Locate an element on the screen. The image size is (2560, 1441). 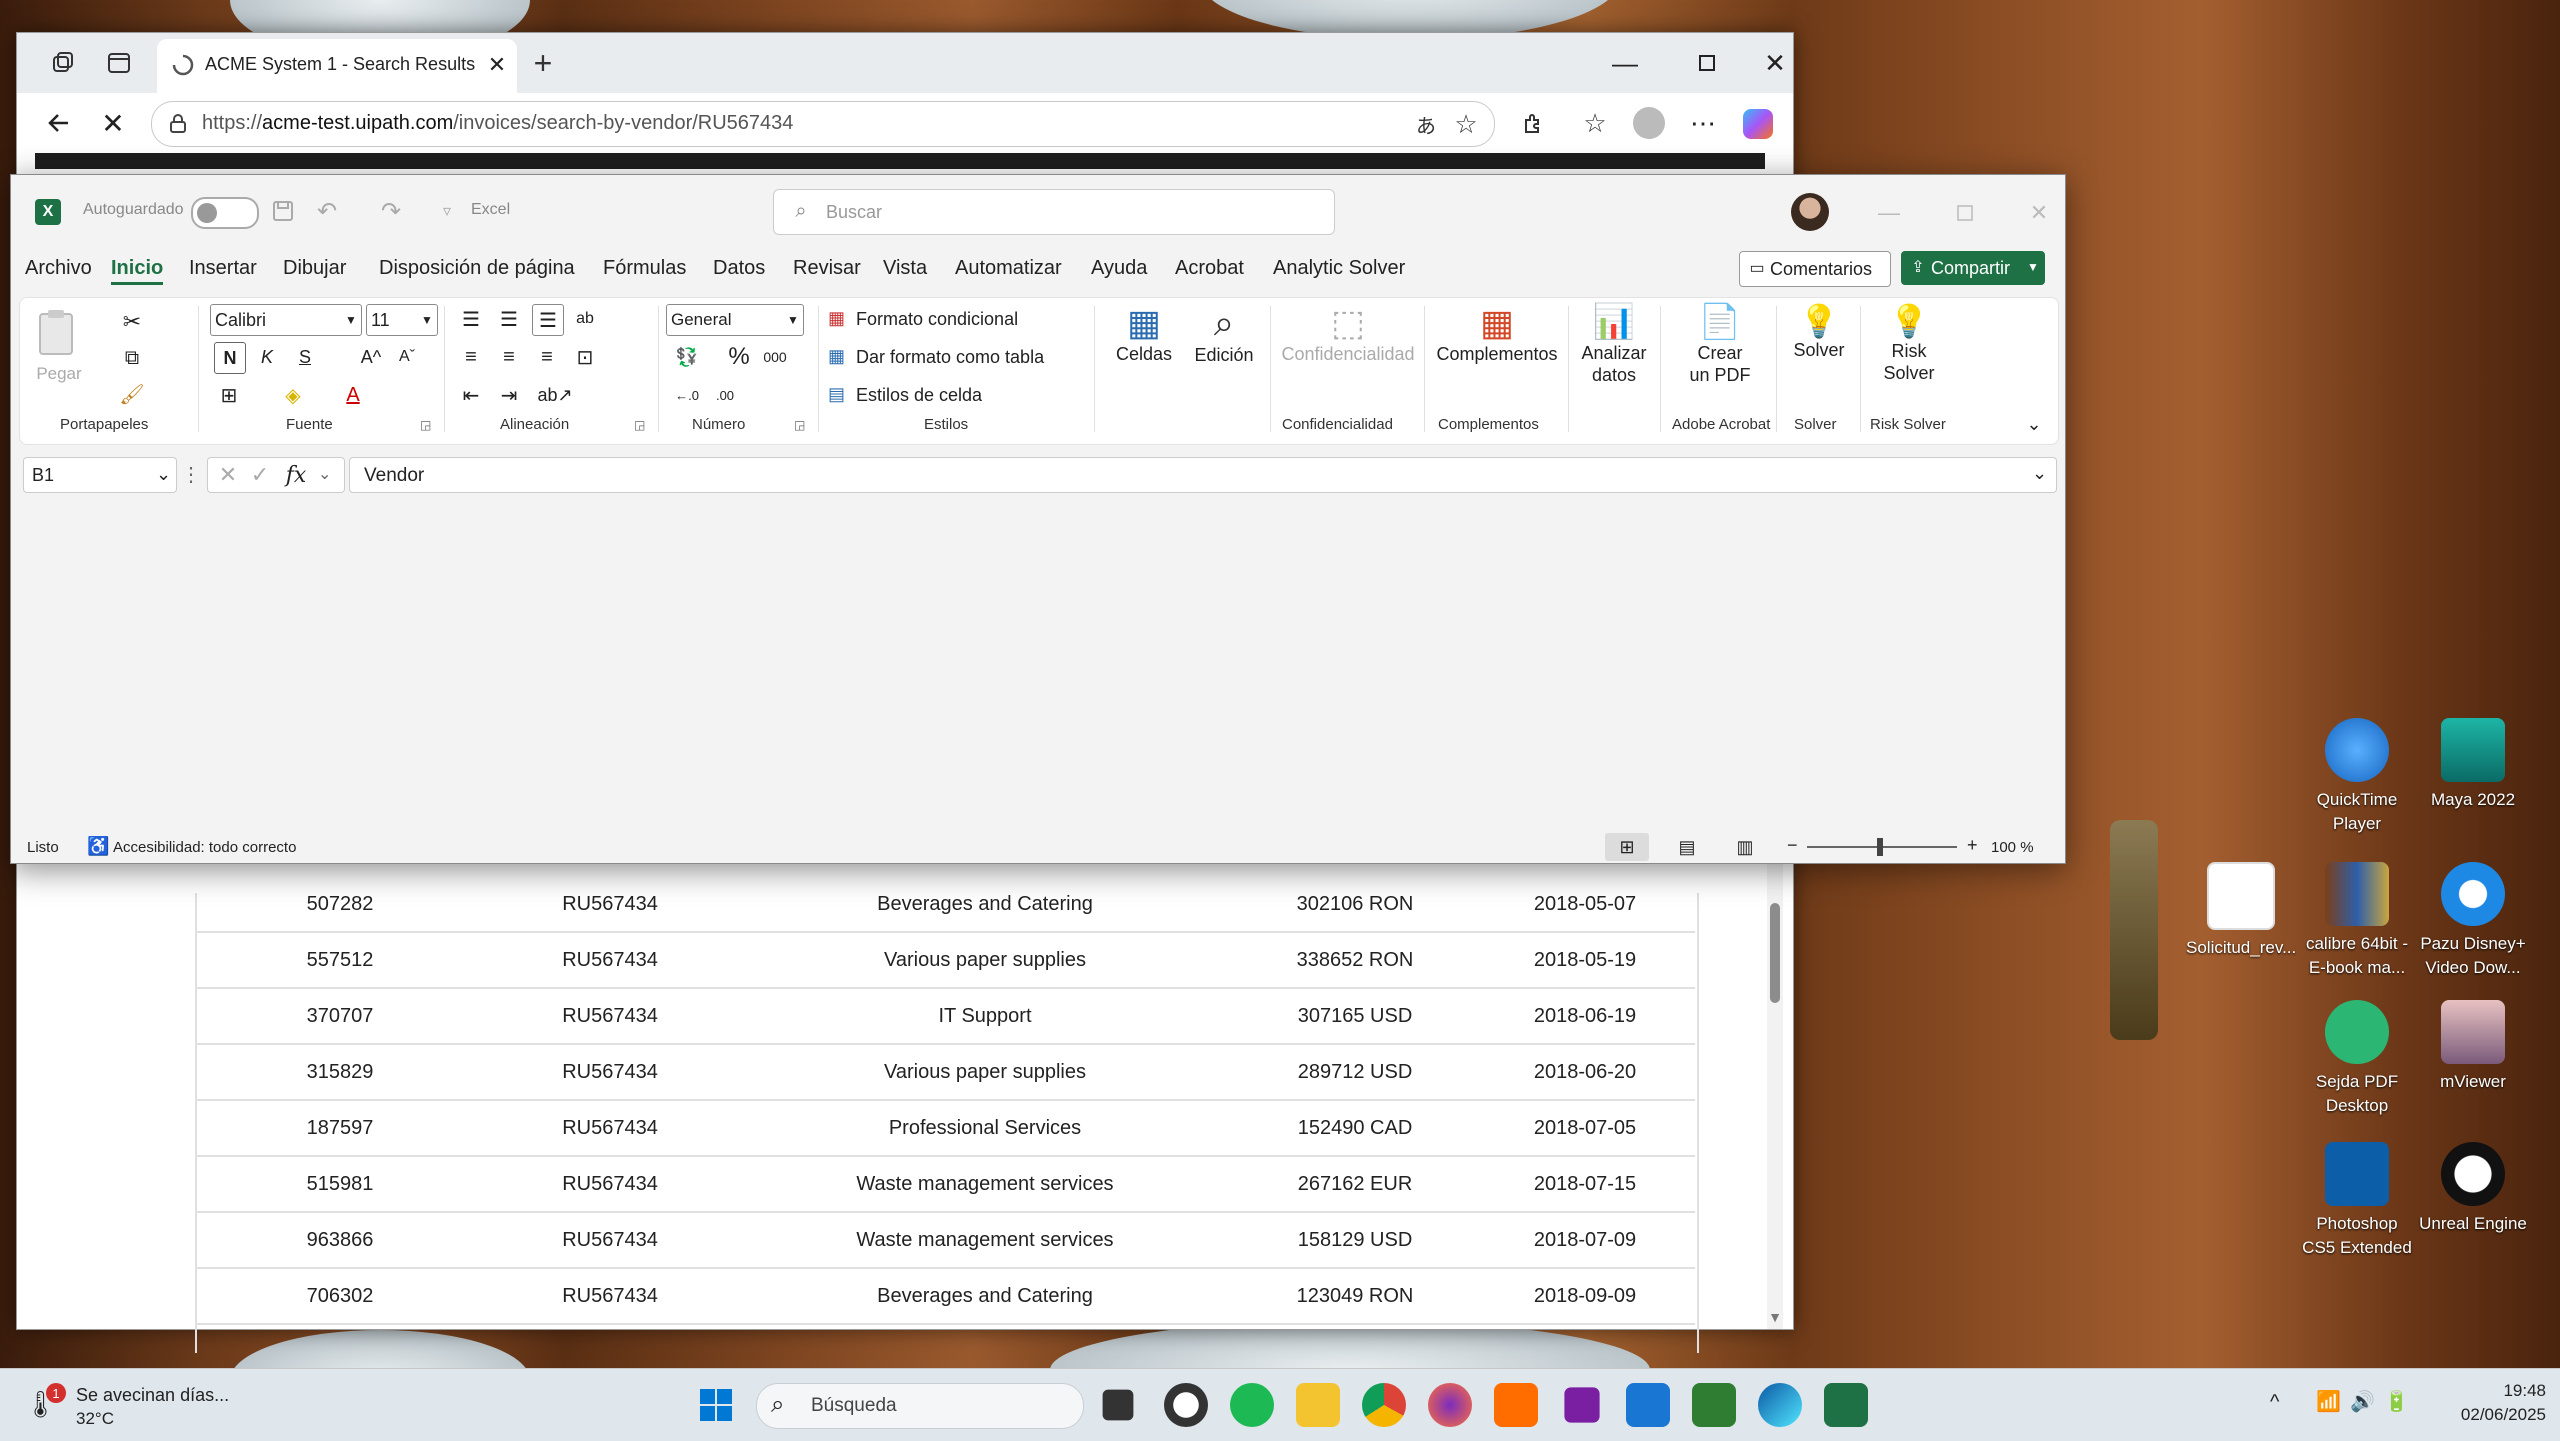
copy-icon: ⧉ is located at coordinates (132, 358).